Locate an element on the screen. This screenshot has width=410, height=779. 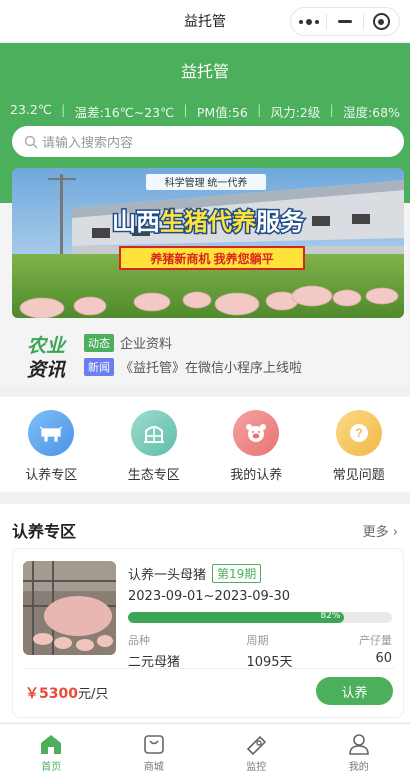
pm-value: PM值:56 is located at coordinates (222, 112).